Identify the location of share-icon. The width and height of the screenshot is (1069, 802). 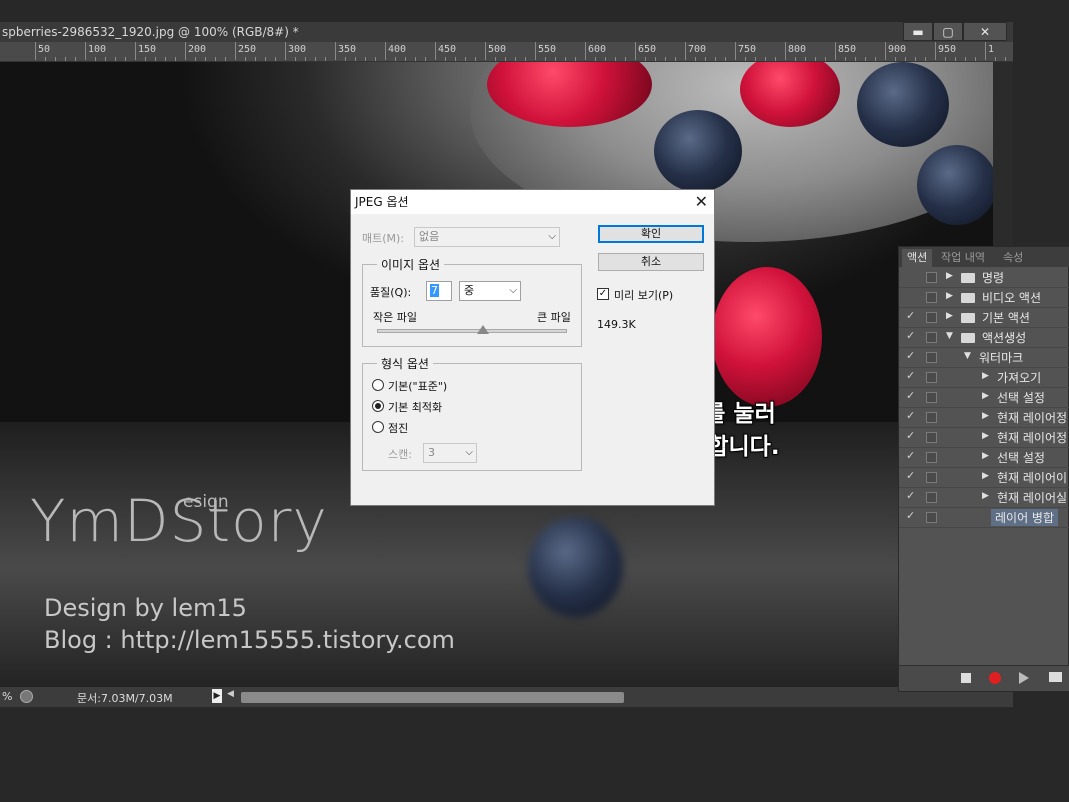
(26, 696).